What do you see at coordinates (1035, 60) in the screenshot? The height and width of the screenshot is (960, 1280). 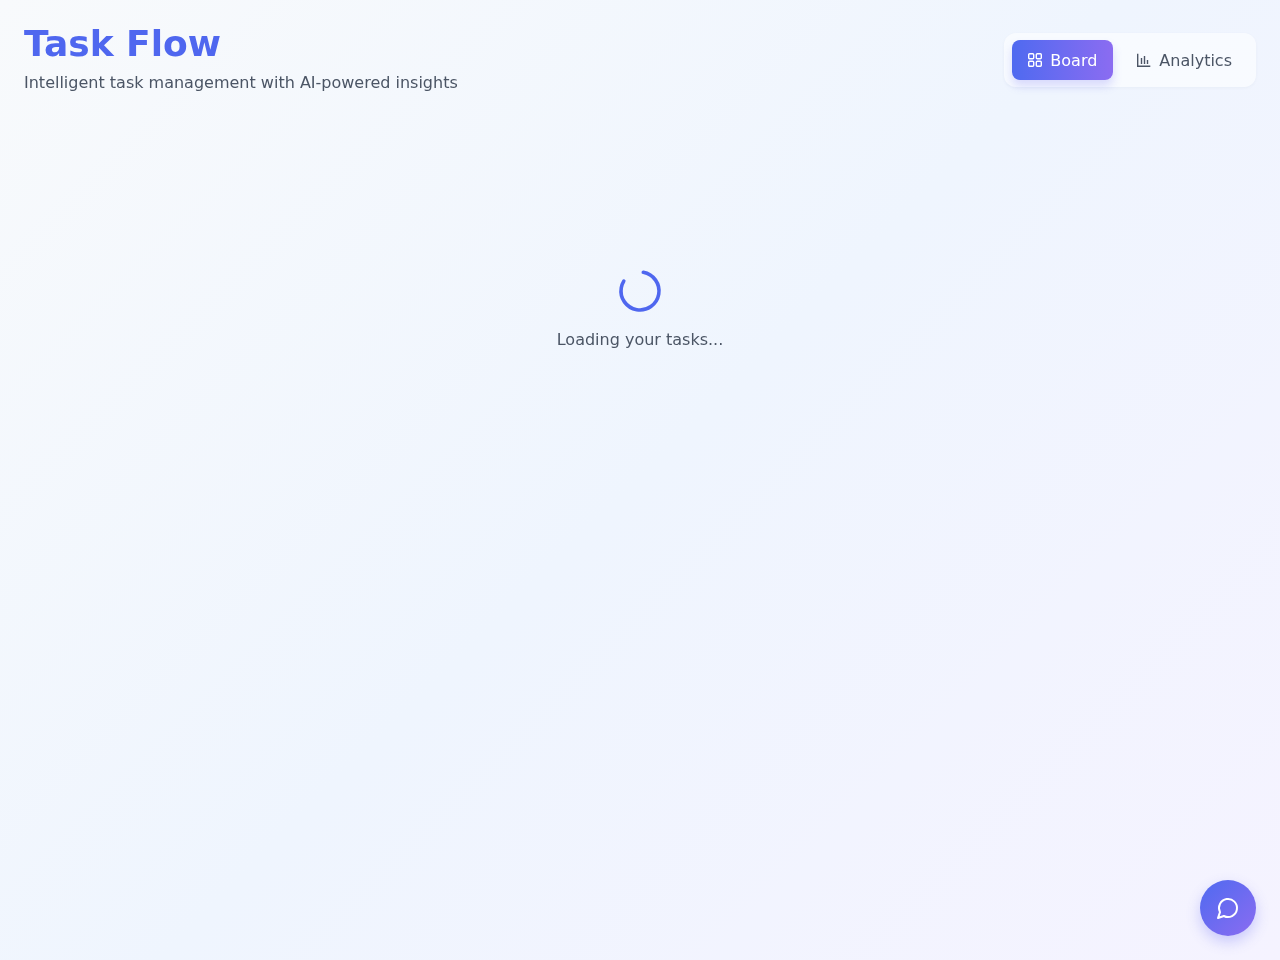 I see `grid-icon` at bounding box center [1035, 60].